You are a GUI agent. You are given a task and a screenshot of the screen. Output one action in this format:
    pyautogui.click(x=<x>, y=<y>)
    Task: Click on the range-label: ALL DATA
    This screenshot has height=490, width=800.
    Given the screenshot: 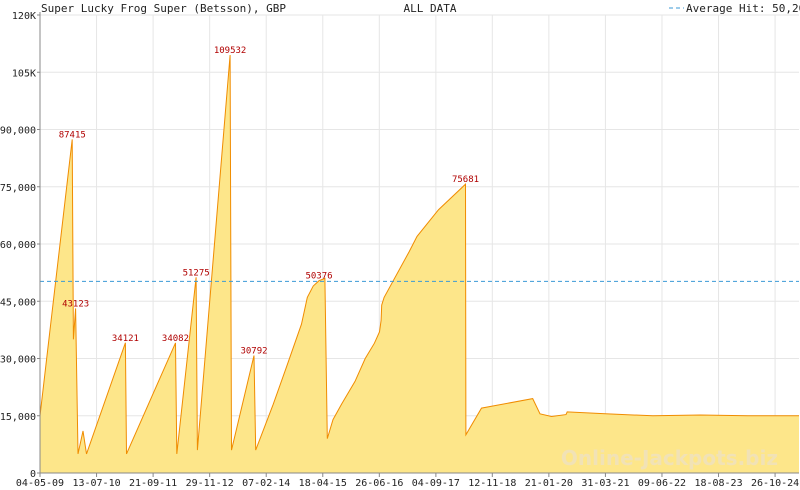 What is the action you would take?
    pyautogui.click(x=430, y=8)
    